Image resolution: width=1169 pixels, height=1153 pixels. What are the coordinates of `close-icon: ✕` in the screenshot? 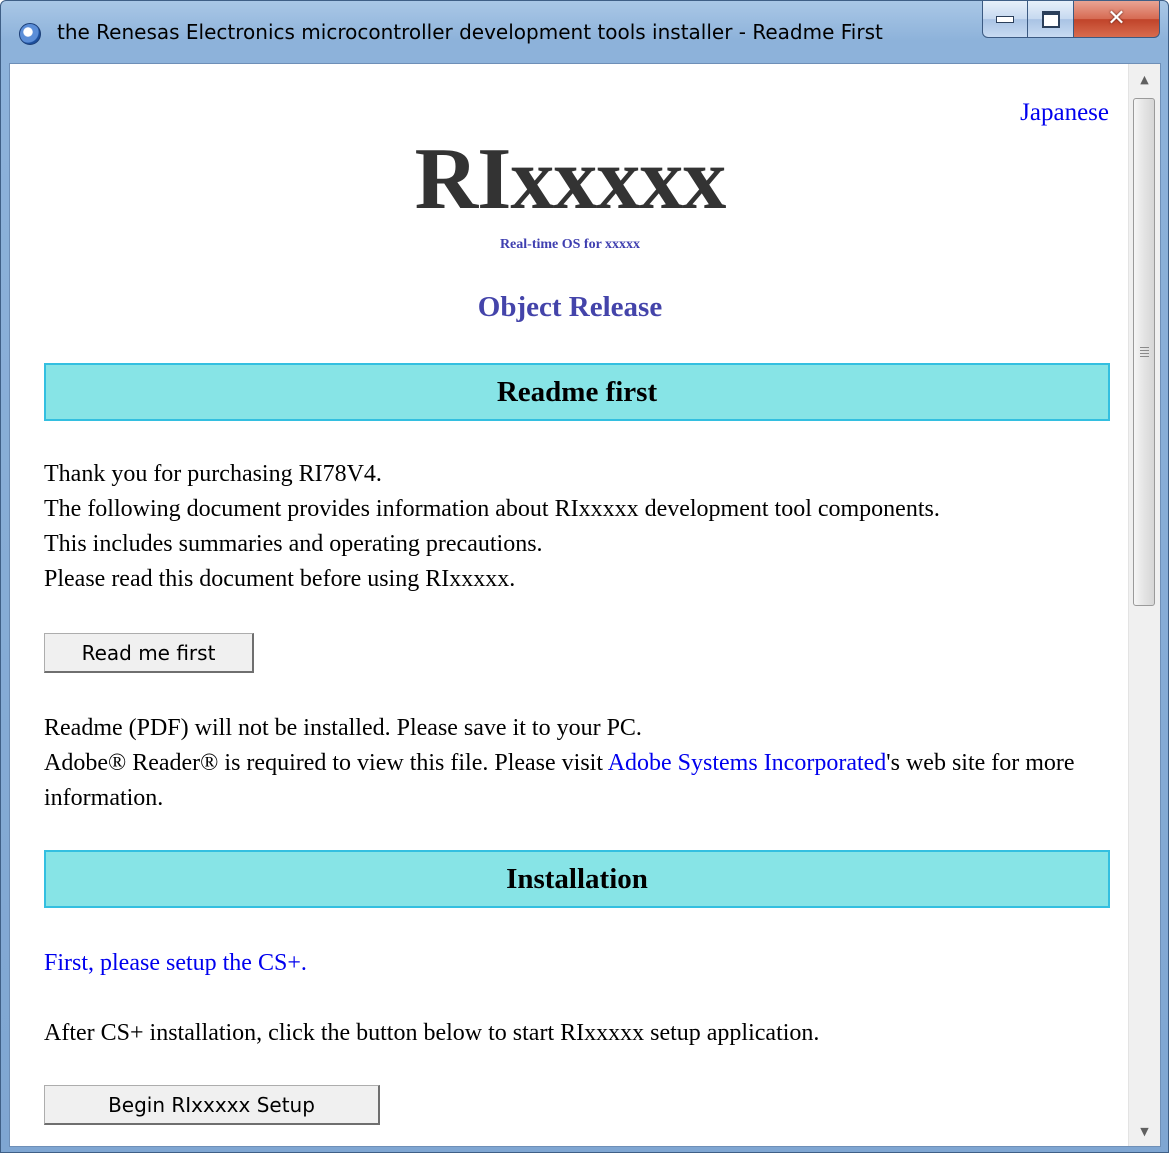 It's located at (1116, 18).